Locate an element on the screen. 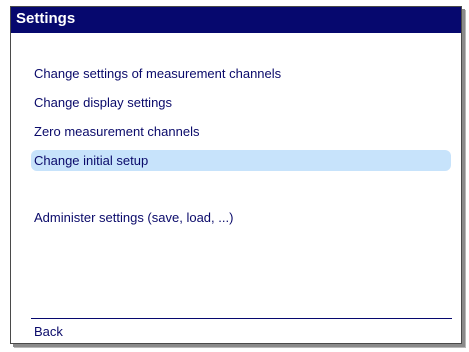 The width and height of the screenshot is (469, 352). menu-item-initial-setup: Change initial setup is located at coordinates (241, 160).